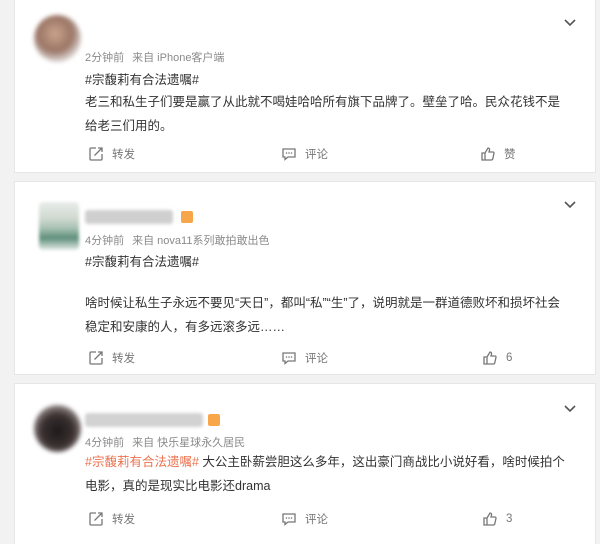  Describe the element at coordinates (509, 519) in the screenshot. I see `like-count: 3` at that location.